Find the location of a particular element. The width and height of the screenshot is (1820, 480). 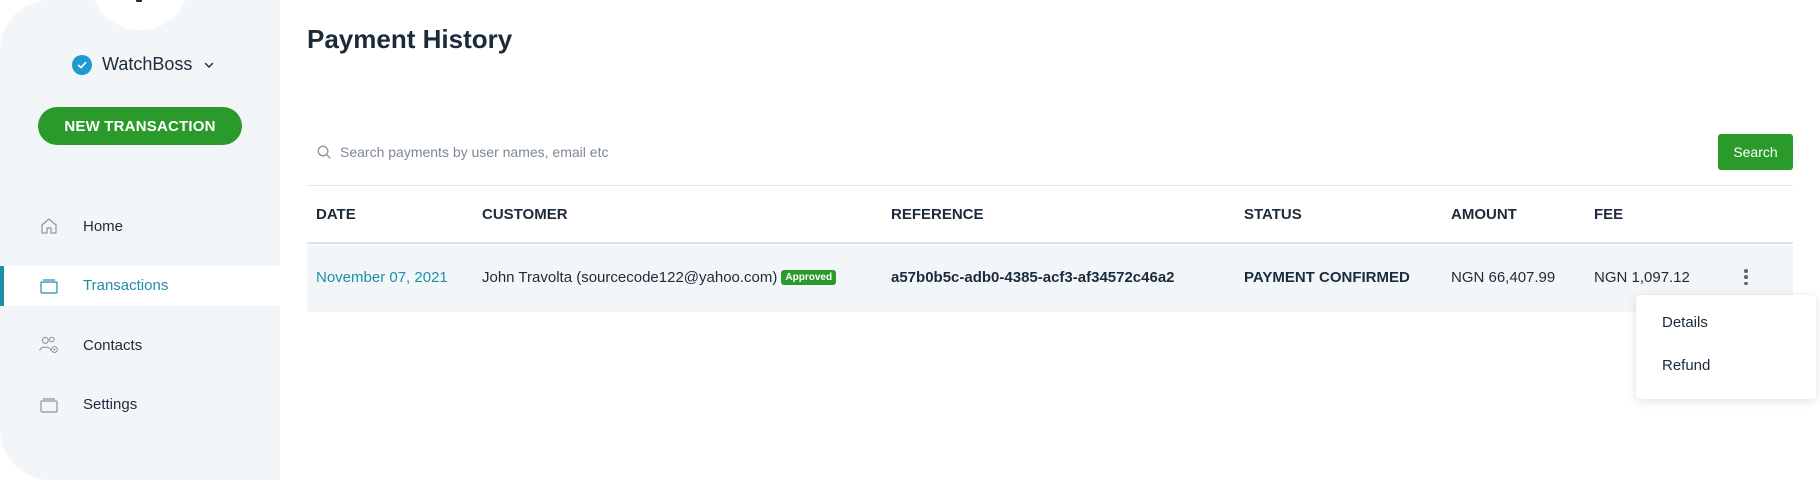

contacts-icon is located at coordinates (49, 345).